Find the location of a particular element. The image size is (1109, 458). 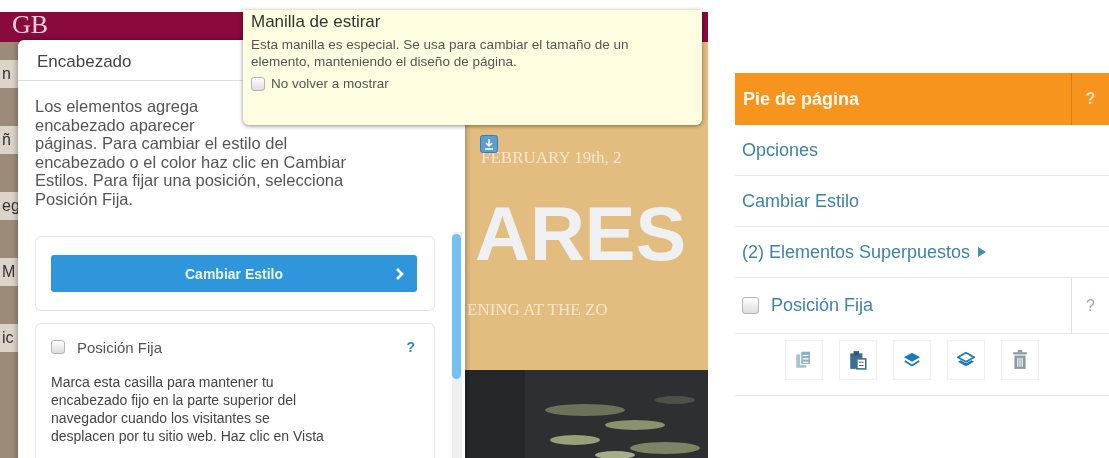

change-style-button: Cambiar Estilo is located at coordinates (234, 273).